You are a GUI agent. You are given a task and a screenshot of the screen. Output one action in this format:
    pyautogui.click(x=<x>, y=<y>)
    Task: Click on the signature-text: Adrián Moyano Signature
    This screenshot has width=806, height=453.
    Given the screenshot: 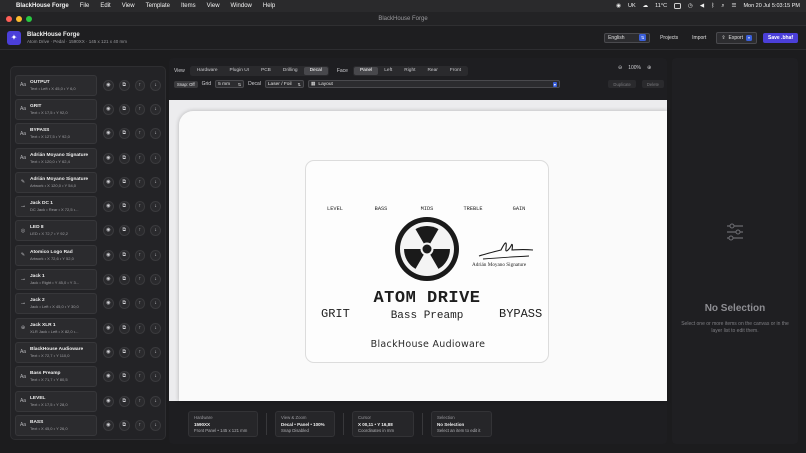 What is the action you would take?
    pyautogui.click(x=499, y=265)
    